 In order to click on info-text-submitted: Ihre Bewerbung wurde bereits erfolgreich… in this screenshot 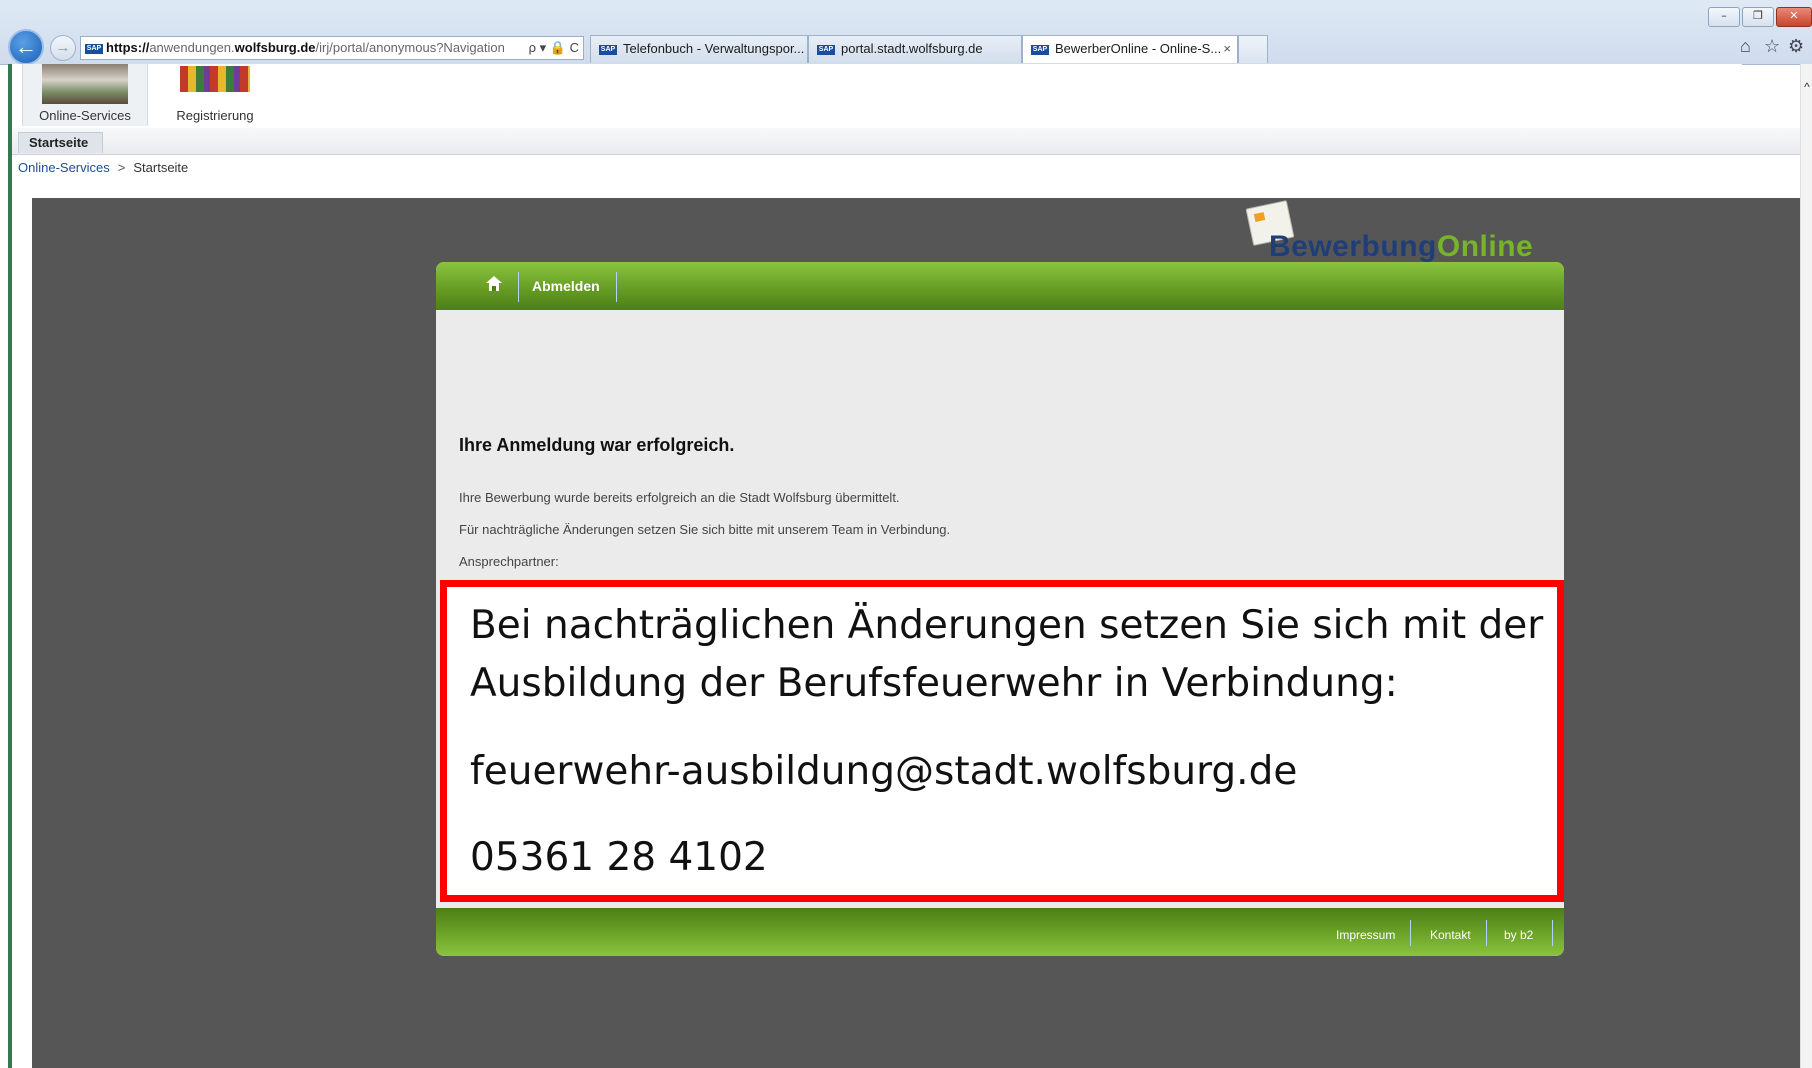, I will do `click(679, 497)`.